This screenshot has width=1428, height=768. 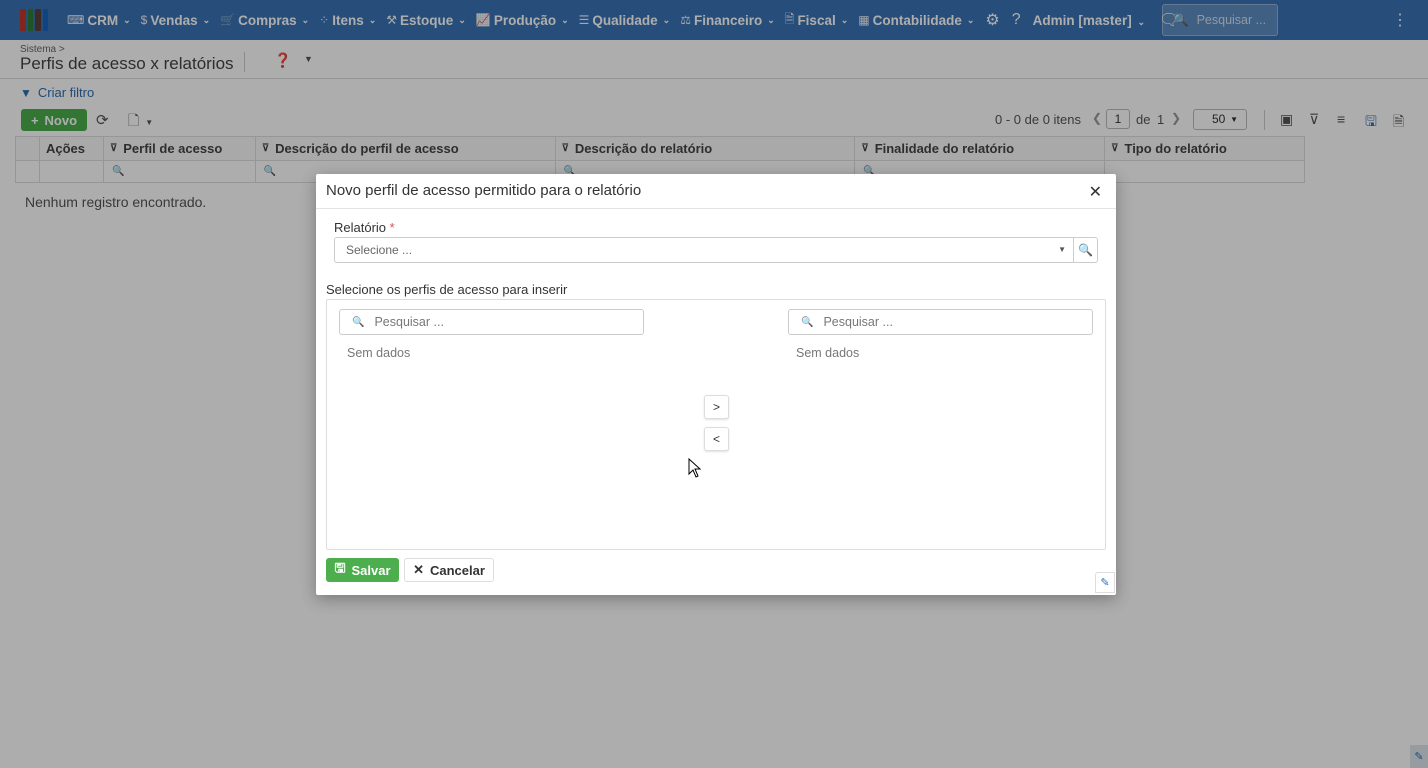 I want to click on report-select: Selecione ... ▼, so click(x=704, y=250).